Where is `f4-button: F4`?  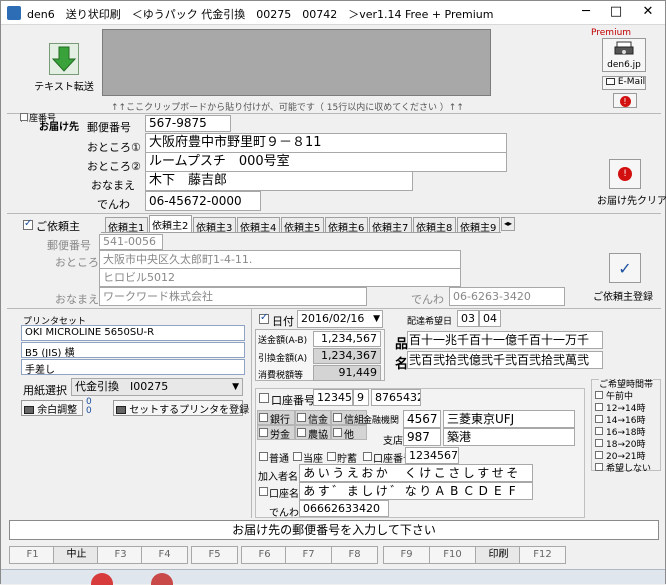 f4-button: F4 is located at coordinates (164, 555).